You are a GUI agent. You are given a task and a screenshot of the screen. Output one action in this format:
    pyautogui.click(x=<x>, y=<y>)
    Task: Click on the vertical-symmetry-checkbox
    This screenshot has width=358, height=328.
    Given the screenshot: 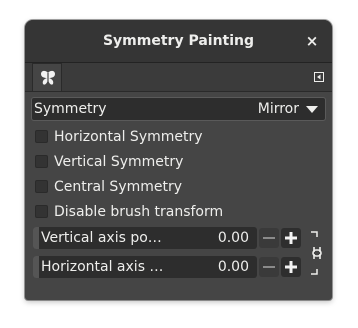 What is the action you would take?
    pyautogui.click(x=41, y=161)
    